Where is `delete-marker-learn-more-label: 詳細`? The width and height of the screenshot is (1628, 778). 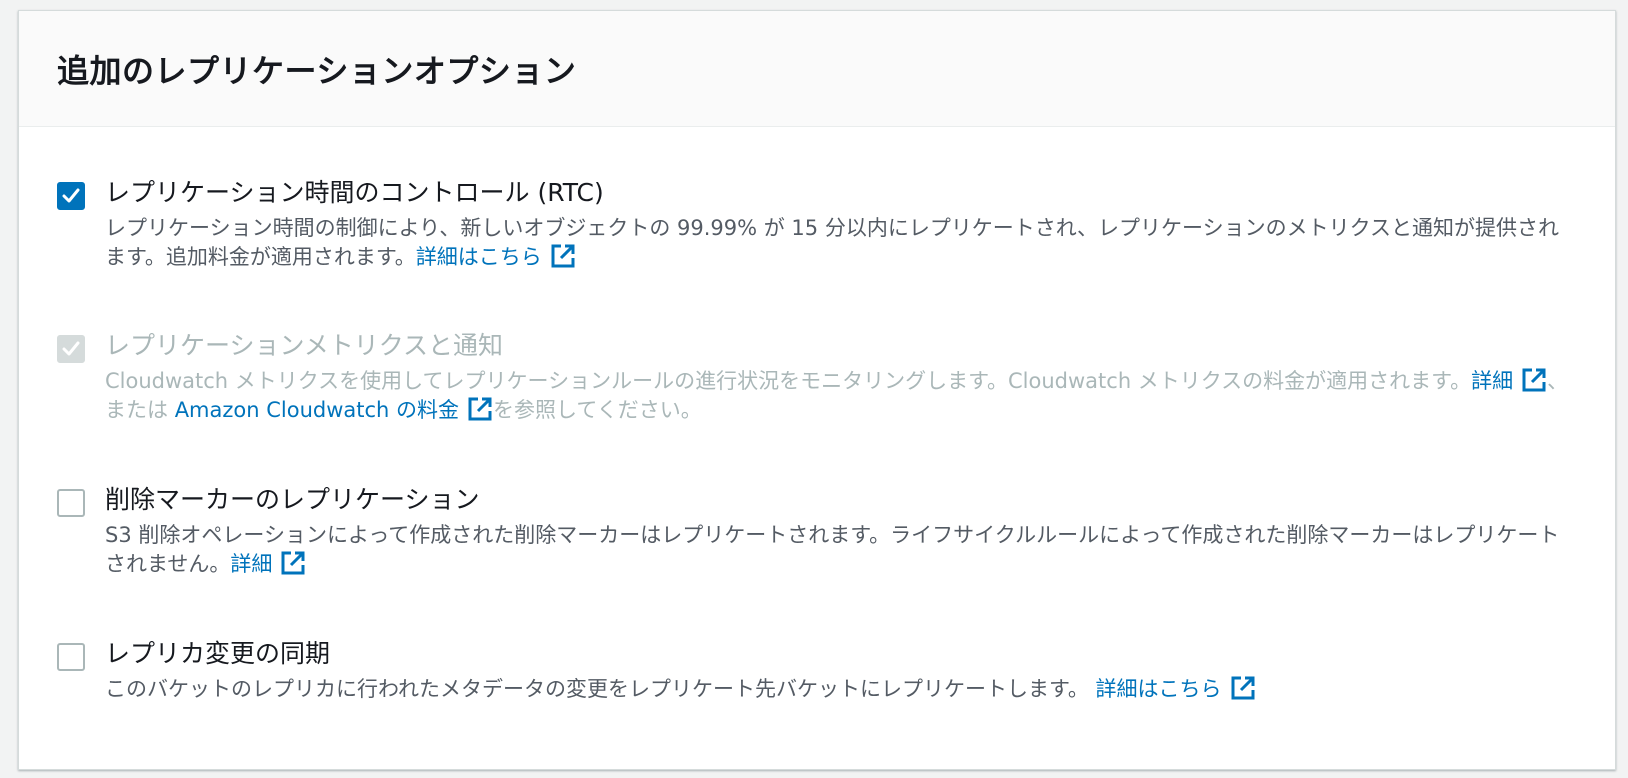 delete-marker-learn-more-label: 詳細 is located at coordinates (251, 564).